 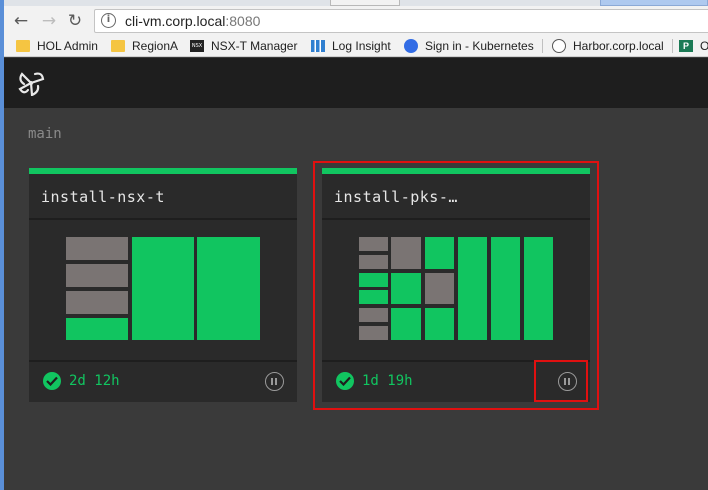 I want to click on browser-toolbar: ← → ↻ i cli-vm.corp.local:8080, so click(x=356, y=20).